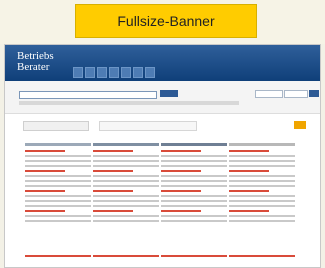  What do you see at coordinates (153, 52) in the screenshot?
I see `header-tagline` at bounding box center [153, 52].